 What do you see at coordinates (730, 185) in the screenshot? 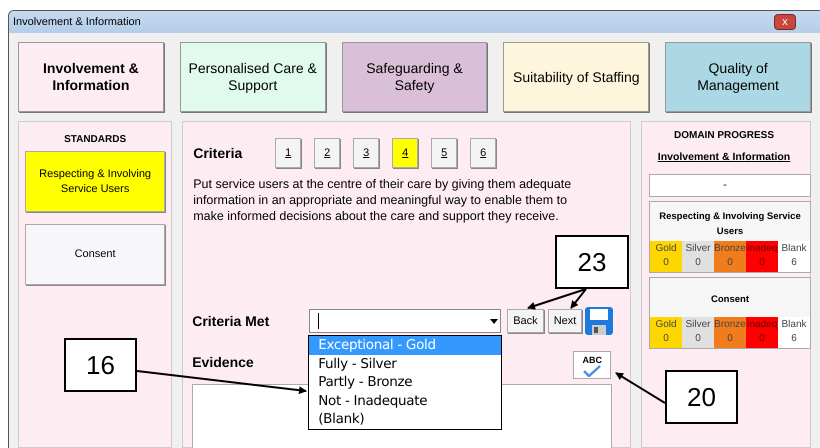
I see `progress-value-field: -` at bounding box center [730, 185].